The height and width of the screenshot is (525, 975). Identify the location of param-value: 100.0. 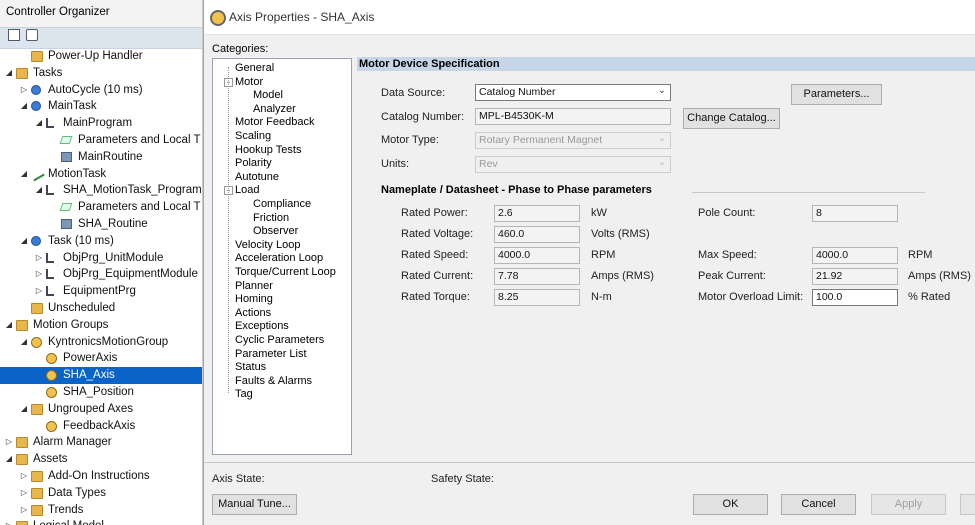
(855, 297).